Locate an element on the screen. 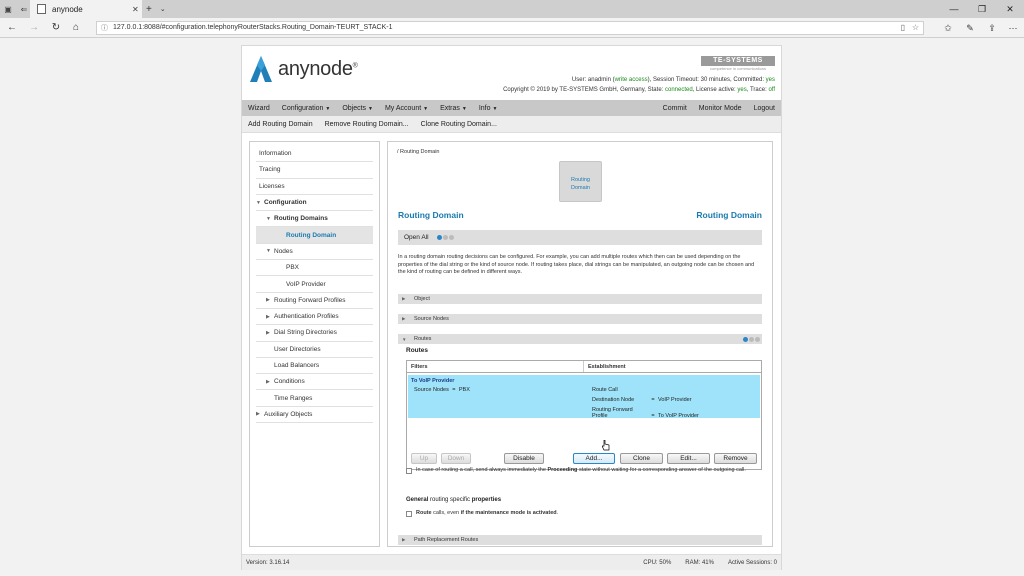 This screenshot has width=1024, height=576. te-systems-tagline: competence in communications is located at coordinates (738, 68).